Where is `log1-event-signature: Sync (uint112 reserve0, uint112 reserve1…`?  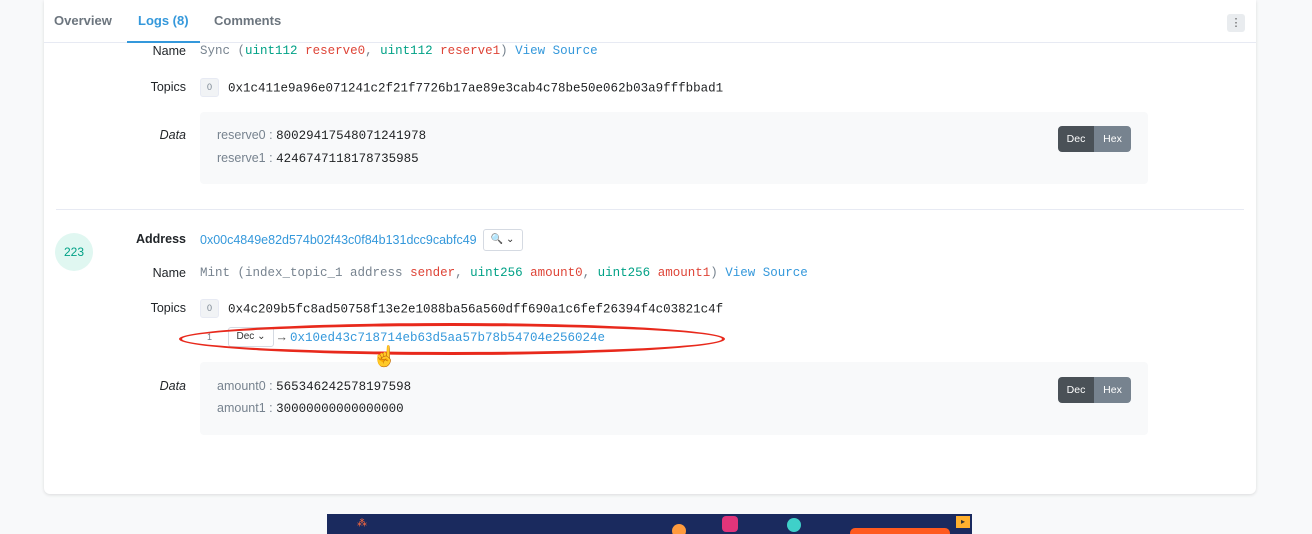 log1-event-signature: Sync (uint112 reserve0, uint112 reserve1… is located at coordinates (399, 51).